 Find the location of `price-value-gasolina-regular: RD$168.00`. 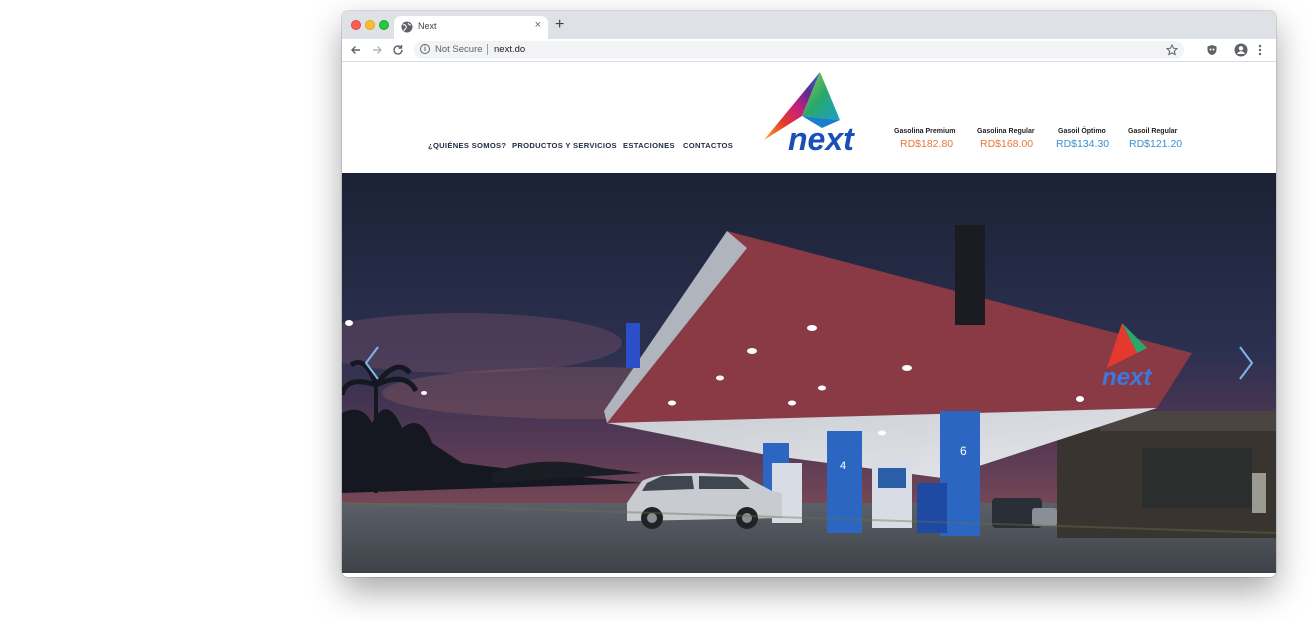

price-value-gasolina-regular: RD$168.00 is located at coordinates (1007, 144).